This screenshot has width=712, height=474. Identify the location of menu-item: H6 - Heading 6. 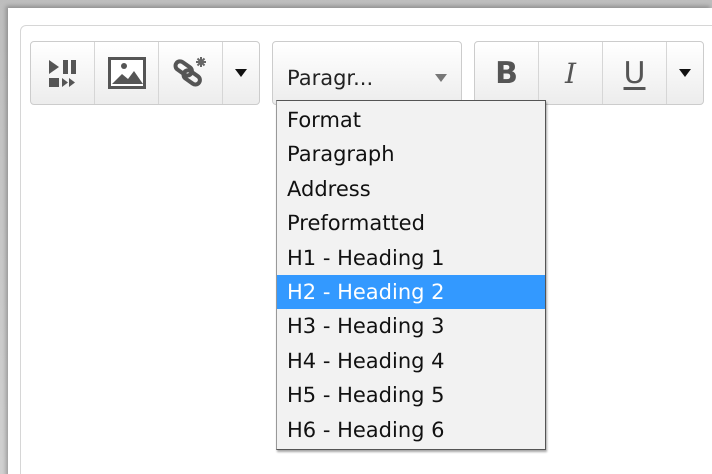
(411, 429).